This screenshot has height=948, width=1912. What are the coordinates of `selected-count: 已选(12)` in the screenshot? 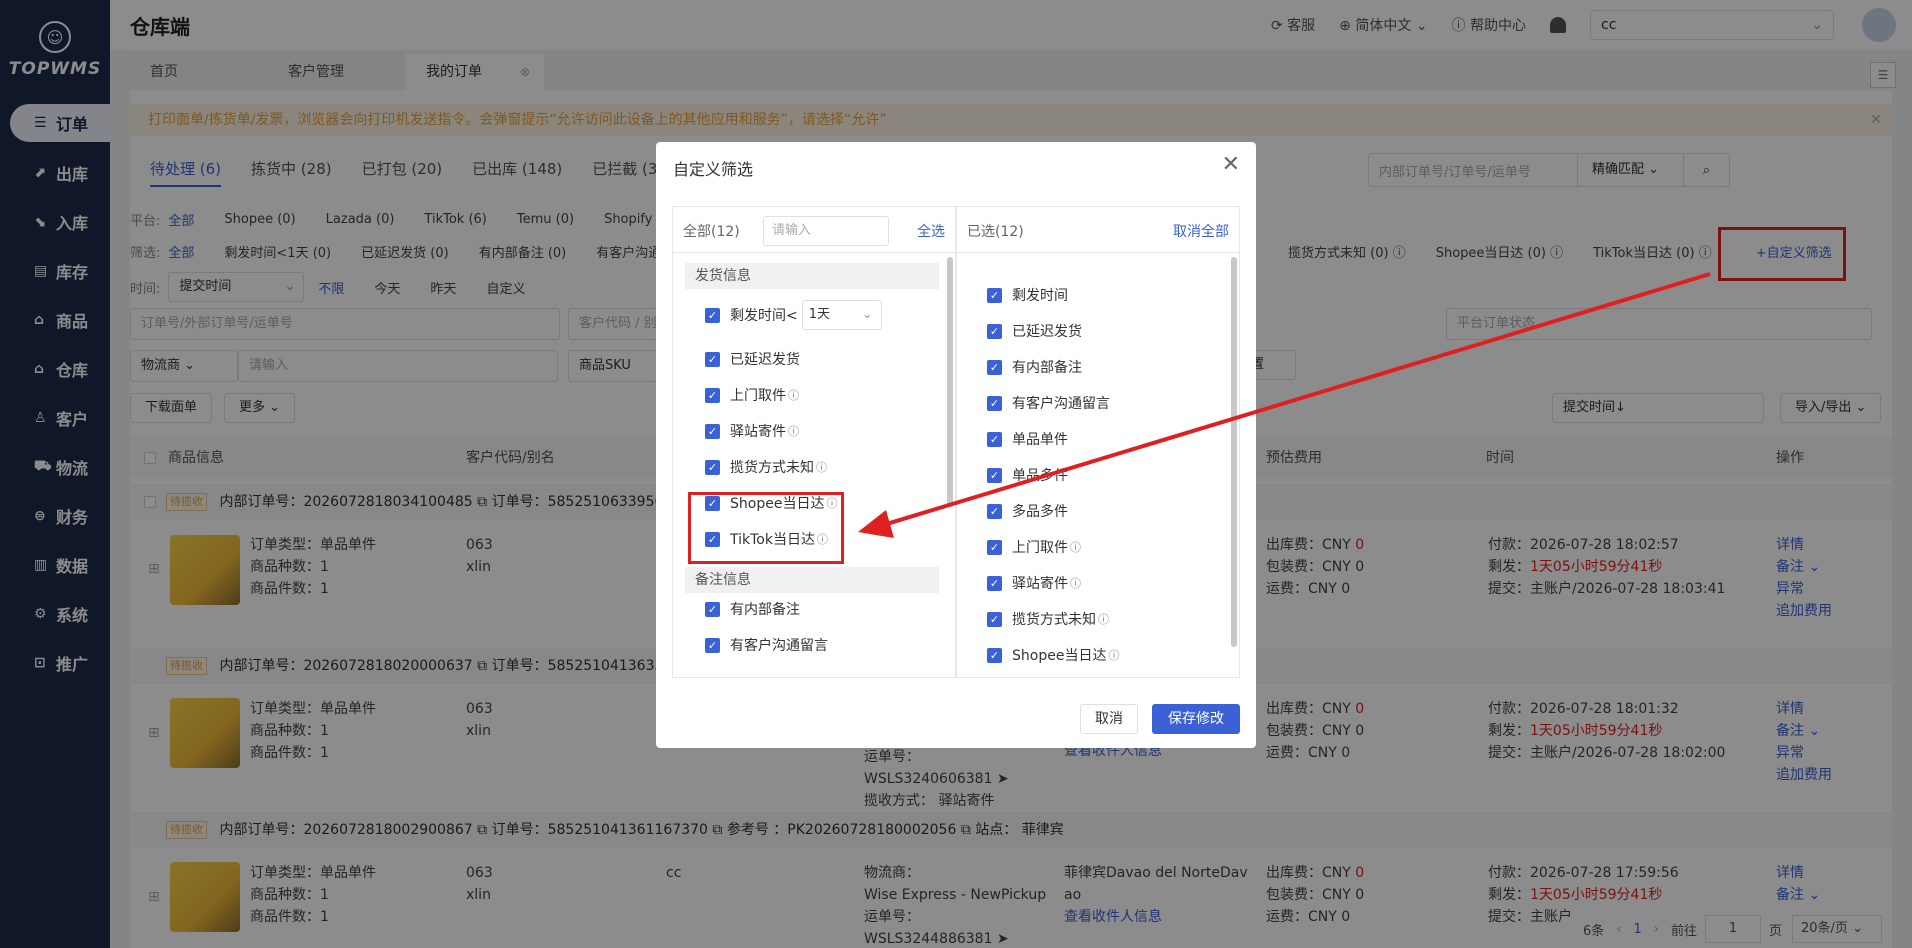 It's located at (995, 232).